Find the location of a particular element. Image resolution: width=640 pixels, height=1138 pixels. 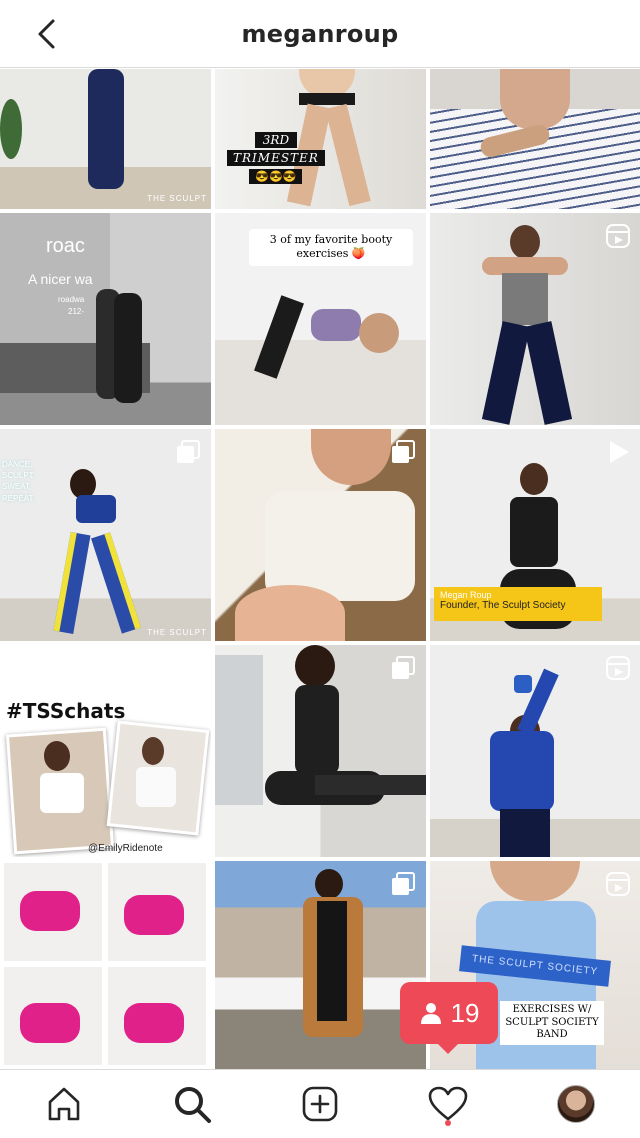

search-icon is located at coordinates (193, 1105).